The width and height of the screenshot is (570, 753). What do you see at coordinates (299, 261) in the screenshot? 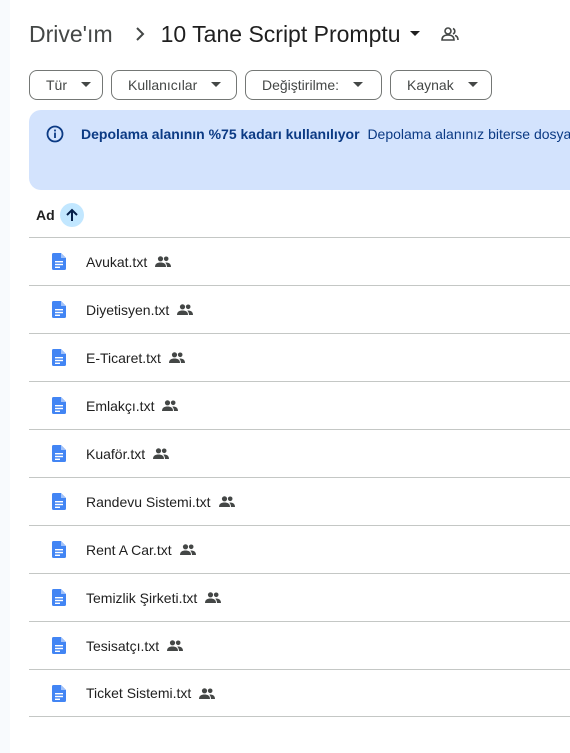
I see `file-row: Avukat.txt` at bounding box center [299, 261].